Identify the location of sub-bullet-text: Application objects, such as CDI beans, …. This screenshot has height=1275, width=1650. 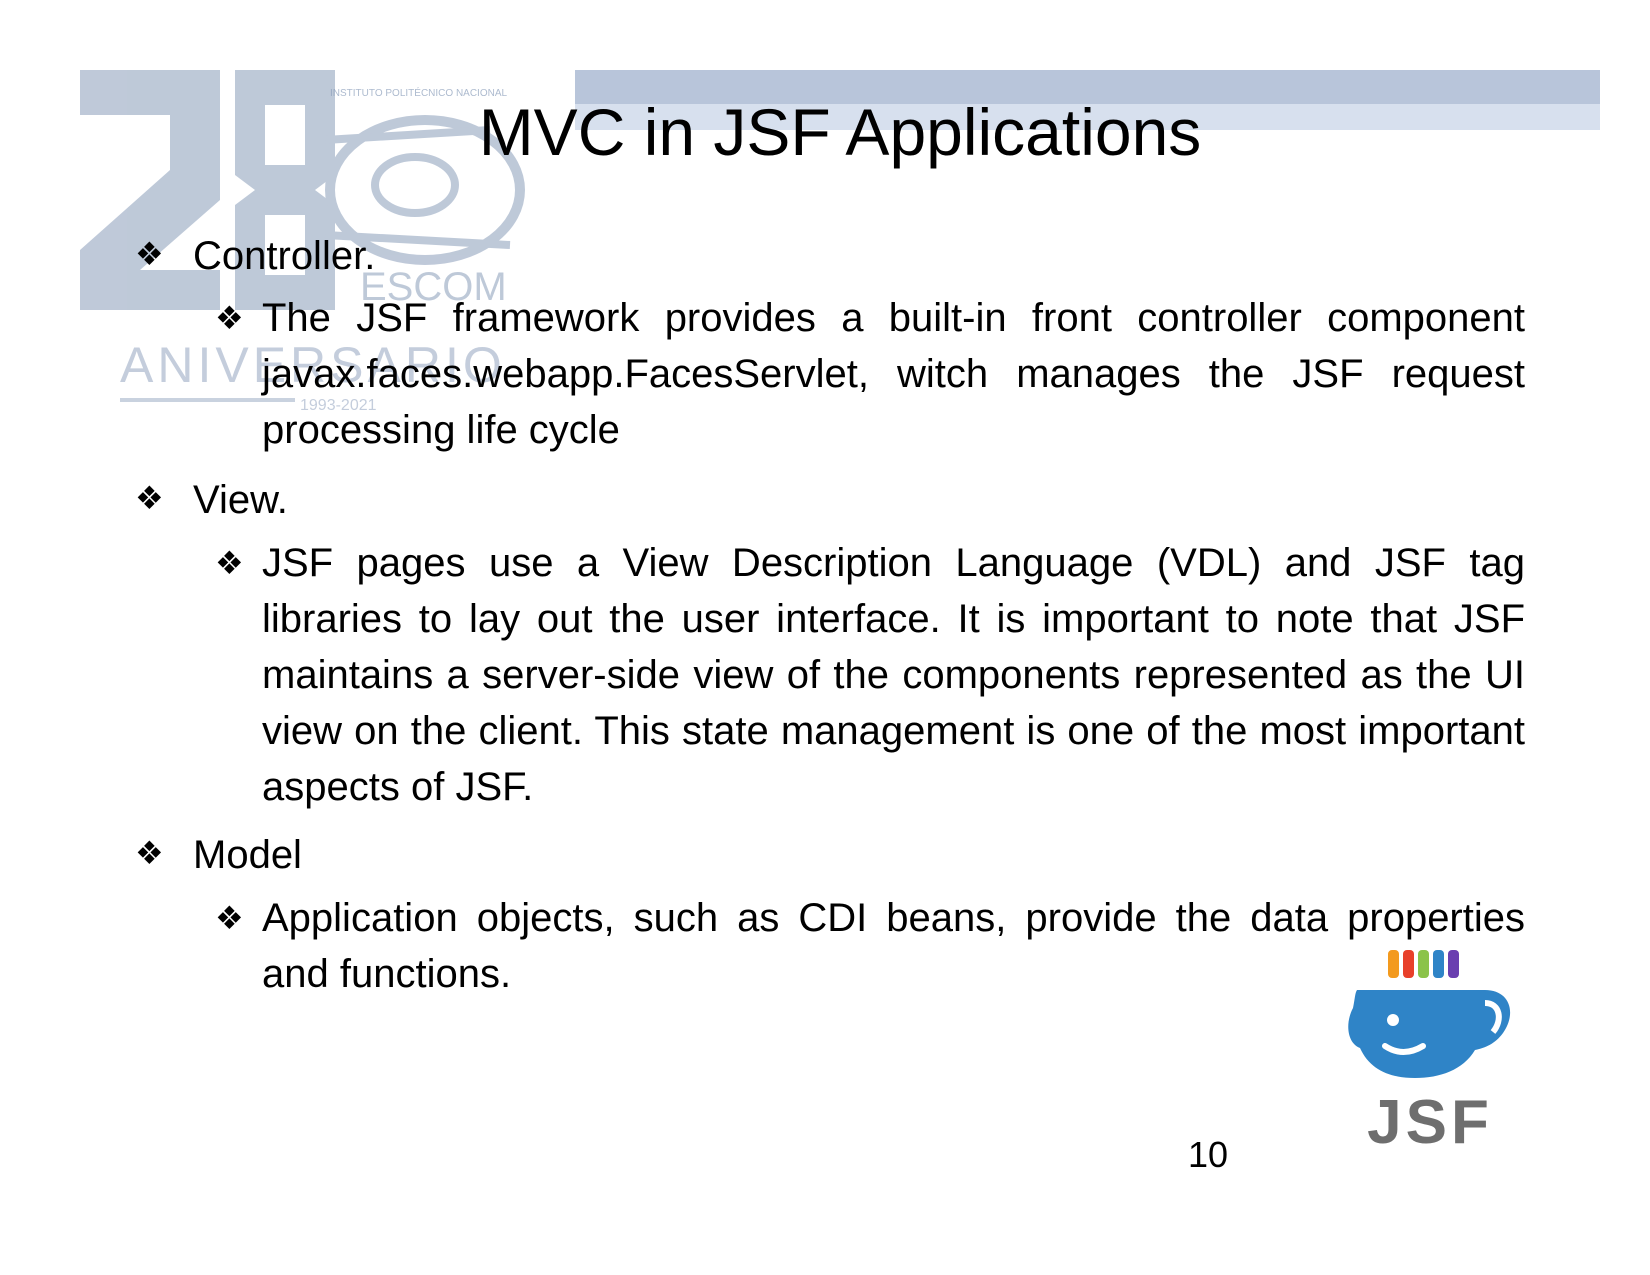
(893, 946).